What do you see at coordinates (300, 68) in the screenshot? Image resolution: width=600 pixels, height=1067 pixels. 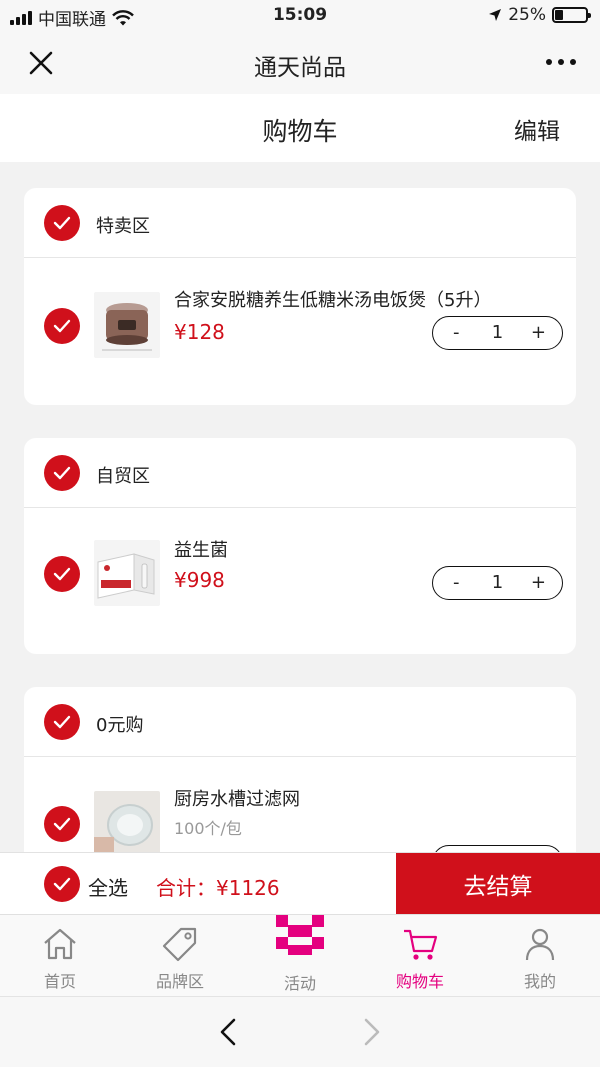 I see `nav-title: 通天尚品` at bounding box center [300, 68].